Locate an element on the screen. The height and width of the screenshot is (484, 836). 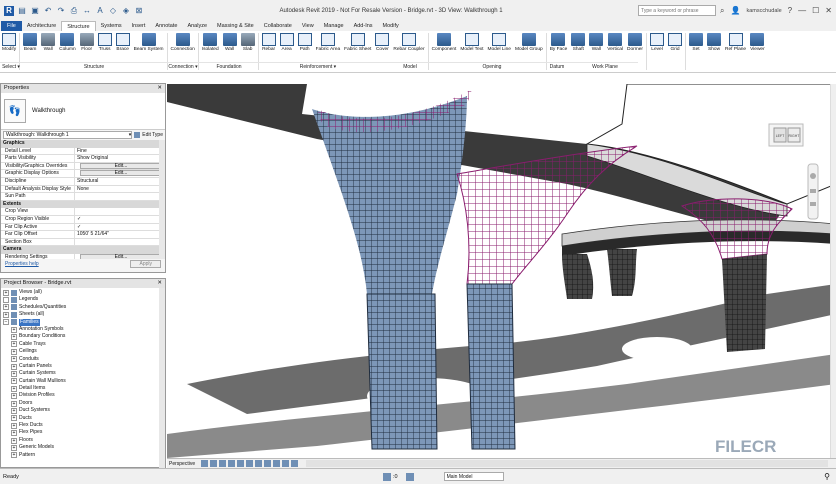
maximize-icon: ☐ is located at coordinates (815, 10).